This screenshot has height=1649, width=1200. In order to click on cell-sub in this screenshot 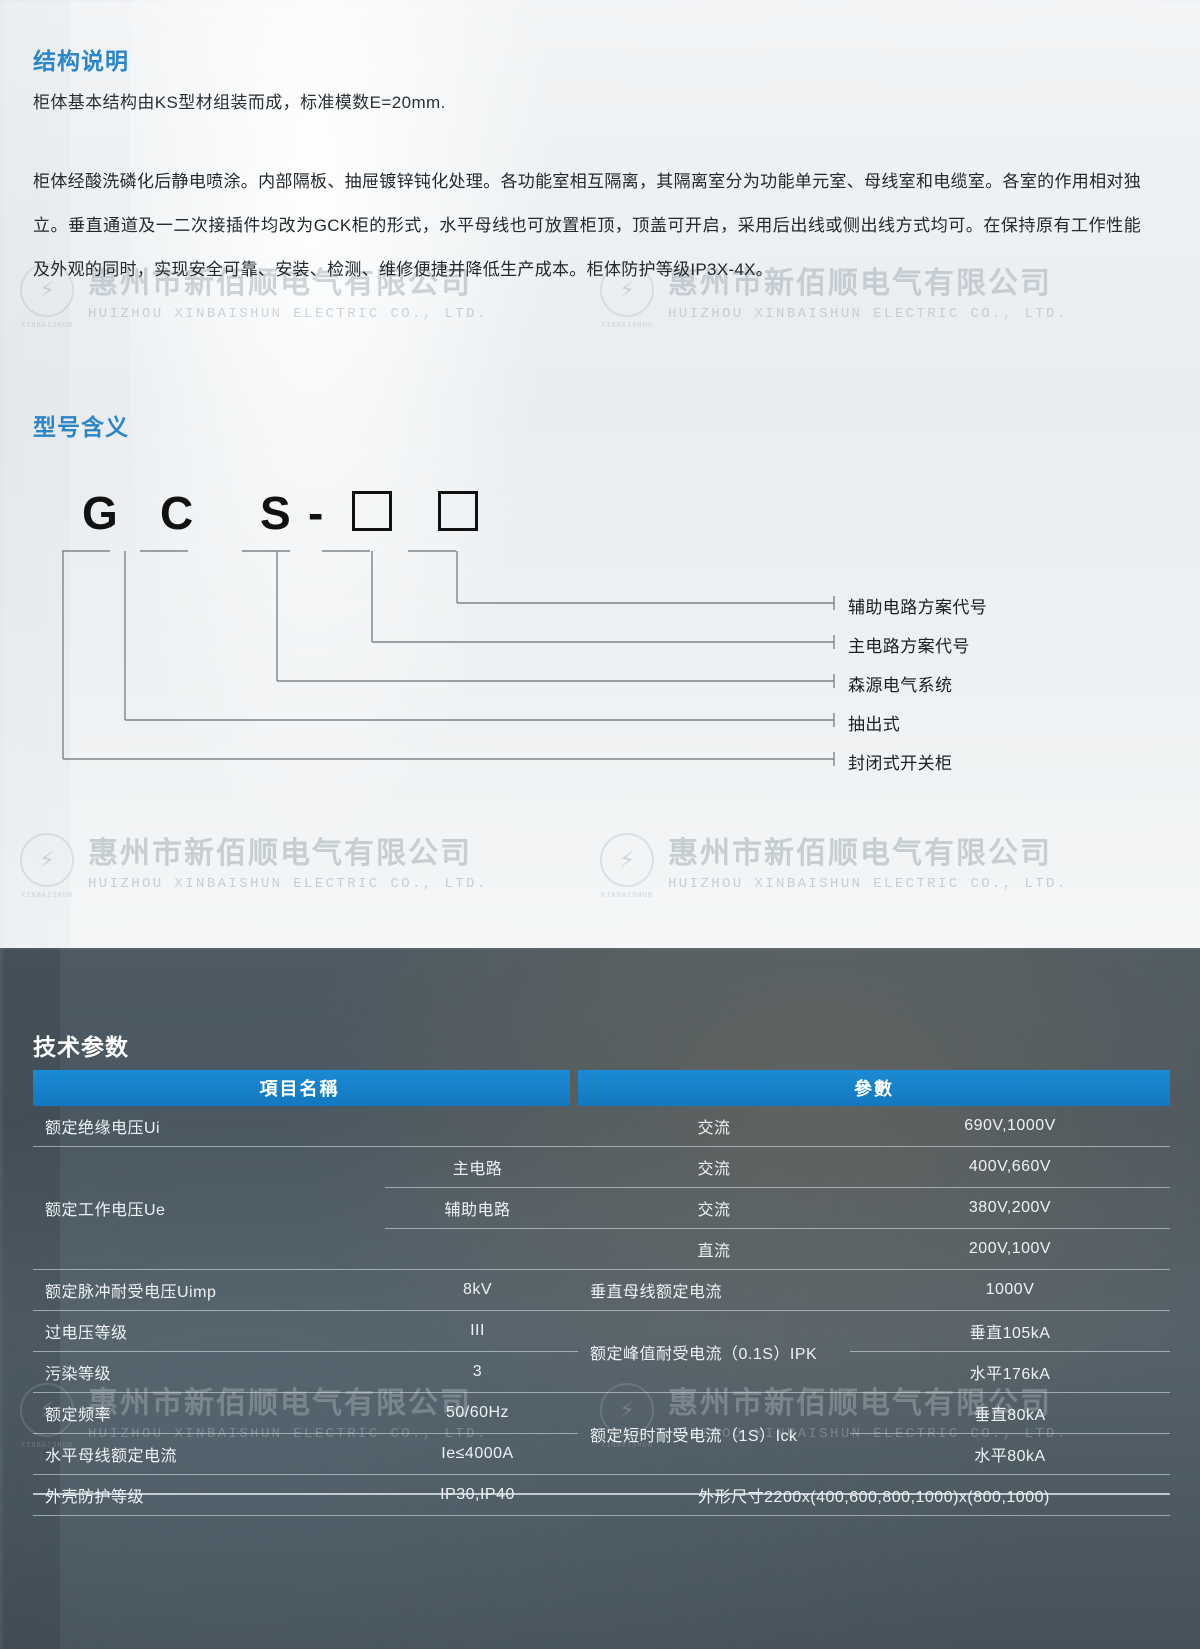, I will do `click(477, 1249)`.